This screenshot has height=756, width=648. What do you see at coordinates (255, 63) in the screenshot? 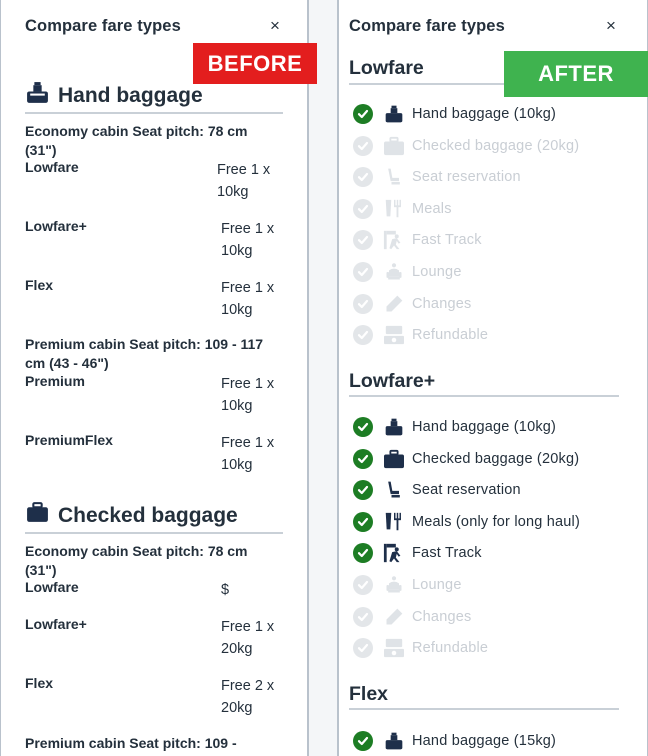
I see `before-label: BEFORE` at bounding box center [255, 63].